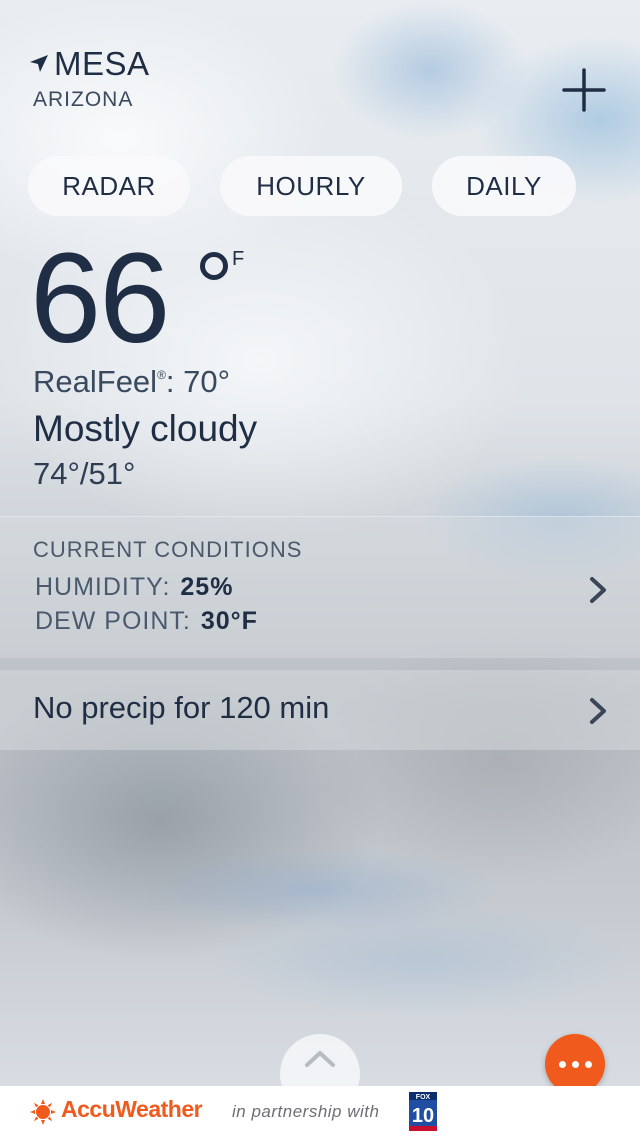  What do you see at coordinates (168, 549) in the screenshot?
I see `current-conditions-title: CURRENT CONDITIONS` at bounding box center [168, 549].